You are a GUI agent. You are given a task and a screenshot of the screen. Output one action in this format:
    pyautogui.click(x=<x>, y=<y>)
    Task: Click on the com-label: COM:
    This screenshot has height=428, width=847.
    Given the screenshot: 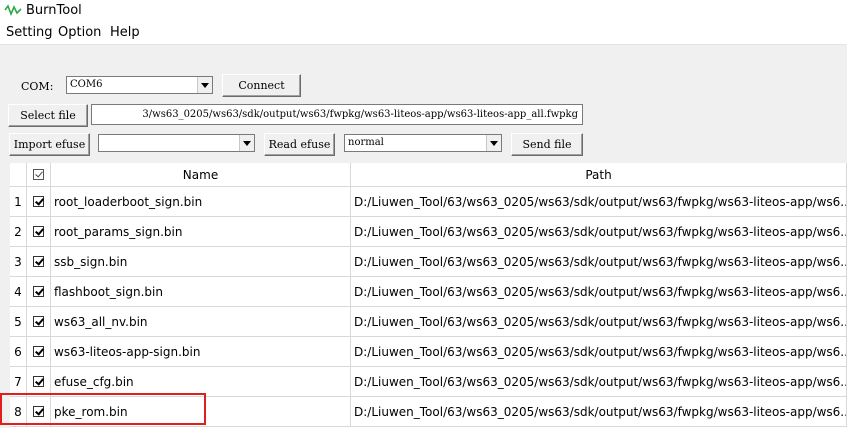 What is the action you would take?
    pyautogui.click(x=37, y=86)
    